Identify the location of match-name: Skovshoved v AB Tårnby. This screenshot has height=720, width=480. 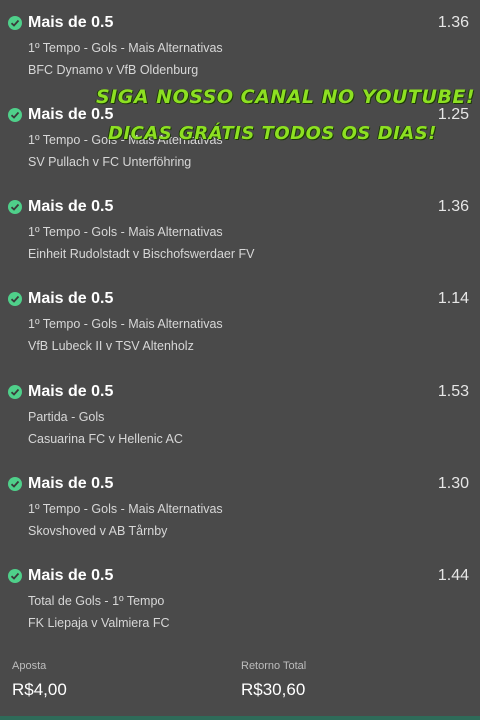
(98, 531).